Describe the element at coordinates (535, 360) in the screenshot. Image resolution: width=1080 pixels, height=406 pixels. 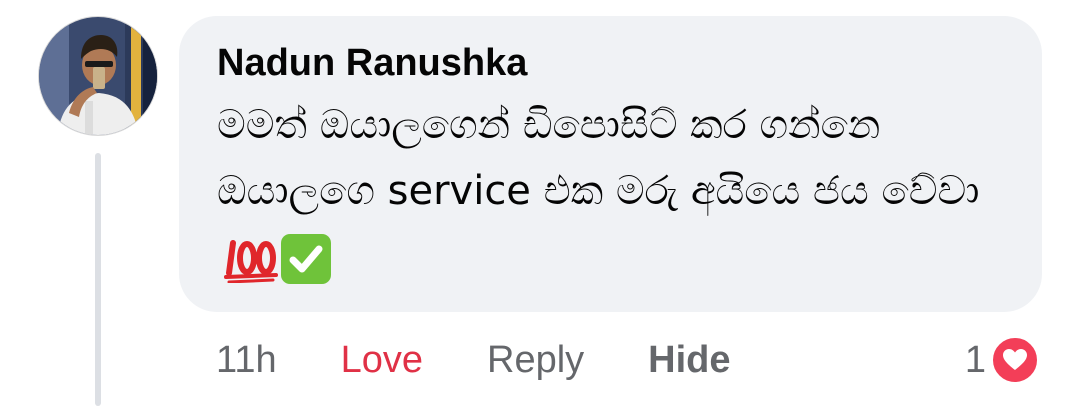
I see `reply-button: Reply` at that location.